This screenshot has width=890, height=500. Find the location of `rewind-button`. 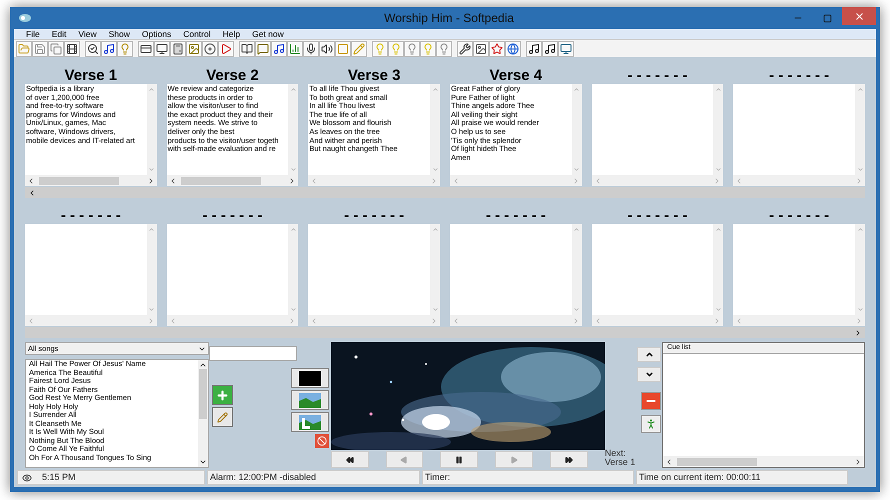

rewind-button is located at coordinates (349, 459).